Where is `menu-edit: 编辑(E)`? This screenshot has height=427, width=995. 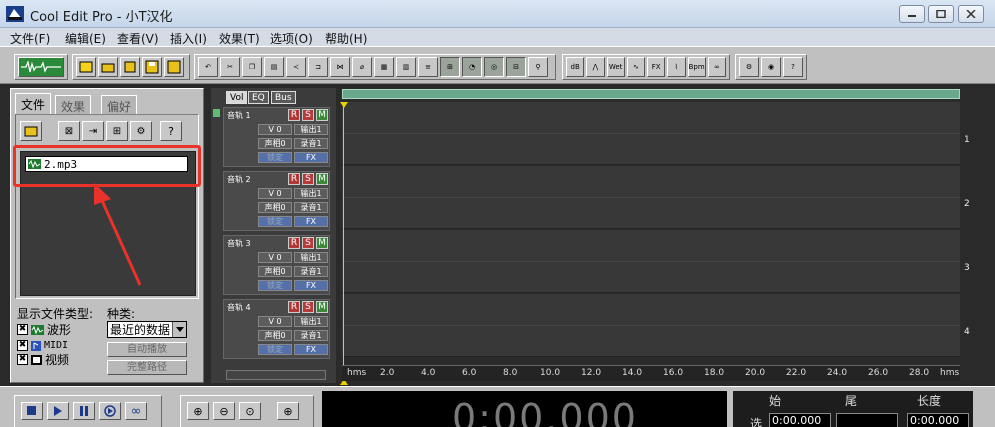 menu-edit: 编辑(E) is located at coordinates (85, 38).